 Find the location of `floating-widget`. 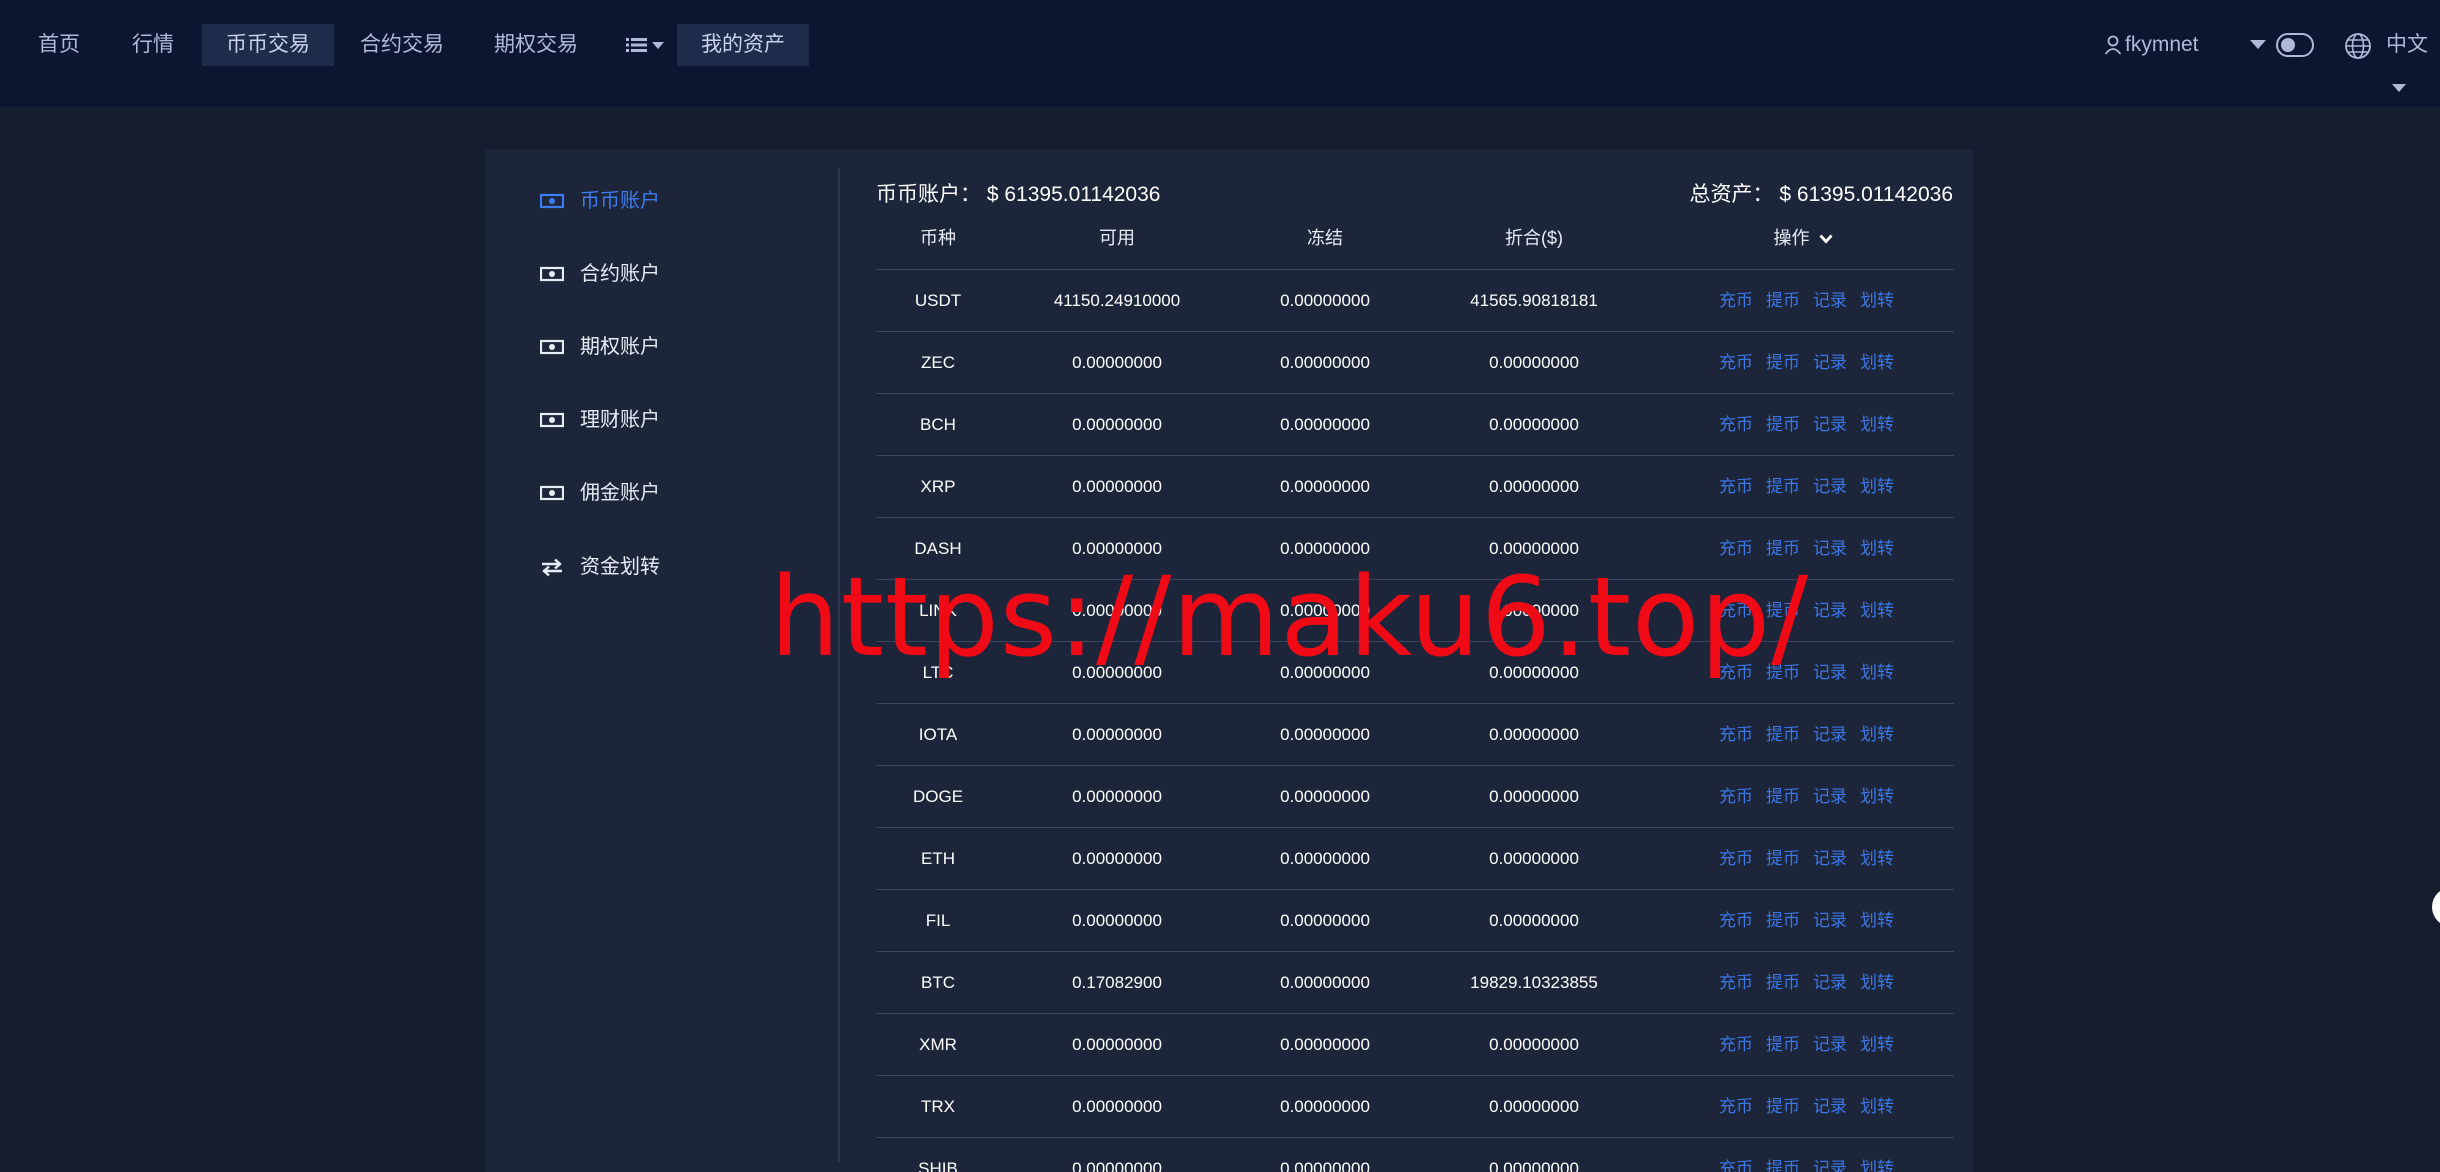

floating-widget is located at coordinates (2436, 907).